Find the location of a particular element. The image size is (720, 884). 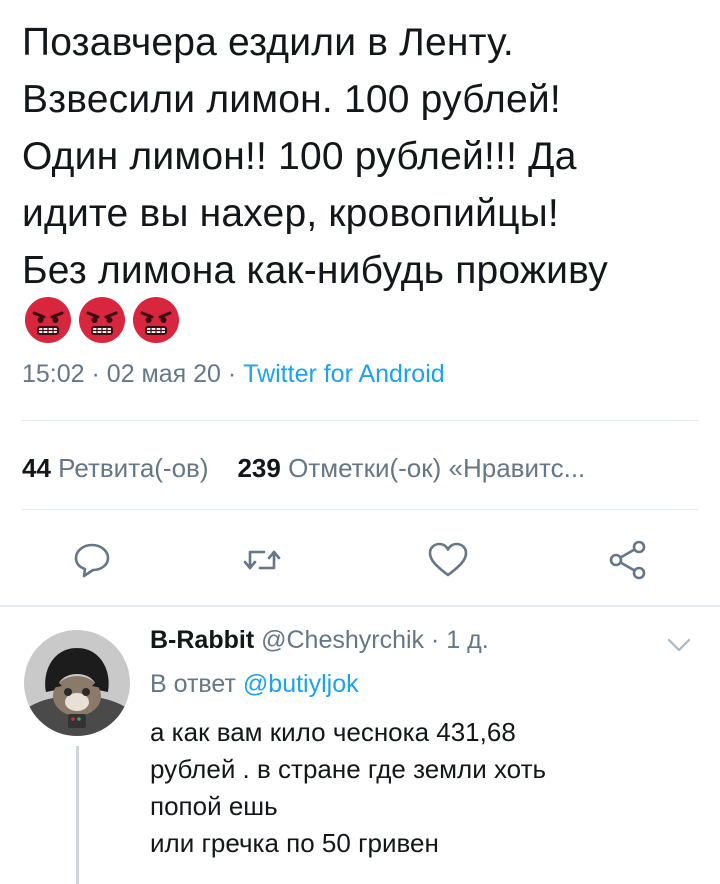

reply-to-line: В ответ @butiyljok is located at coordinates (254, 684).